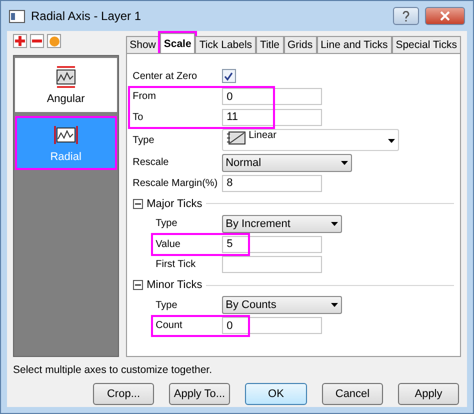 Image resolution: width=474 pixels, height=414 pixels. I want to click on input-field, so click(272, 265).